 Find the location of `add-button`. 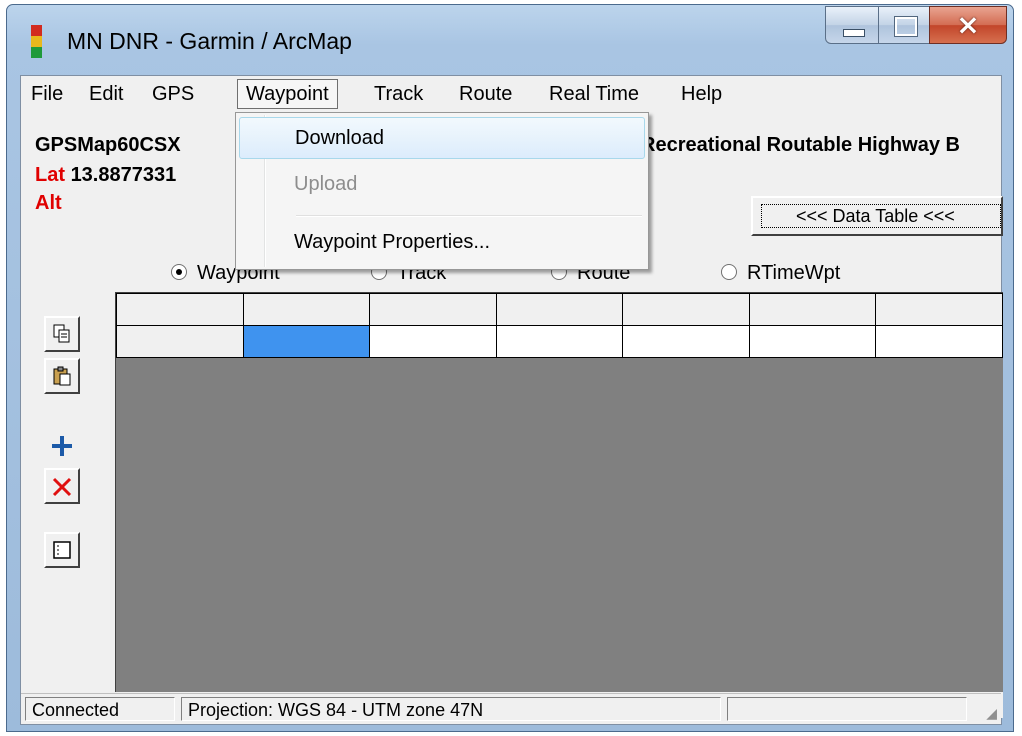

add-button is located at coordinates (62, 446).